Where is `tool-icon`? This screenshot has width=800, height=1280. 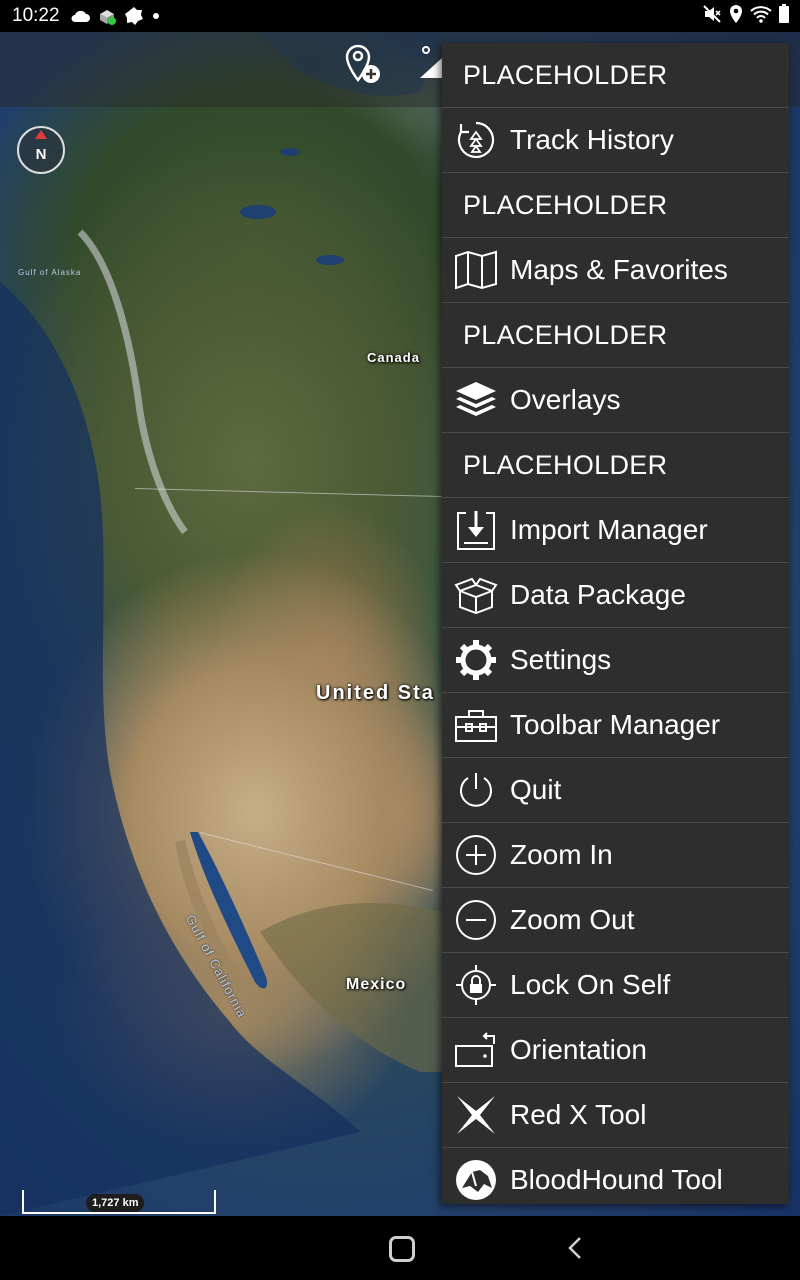 tool-icon is located at coordinates (431, 62).